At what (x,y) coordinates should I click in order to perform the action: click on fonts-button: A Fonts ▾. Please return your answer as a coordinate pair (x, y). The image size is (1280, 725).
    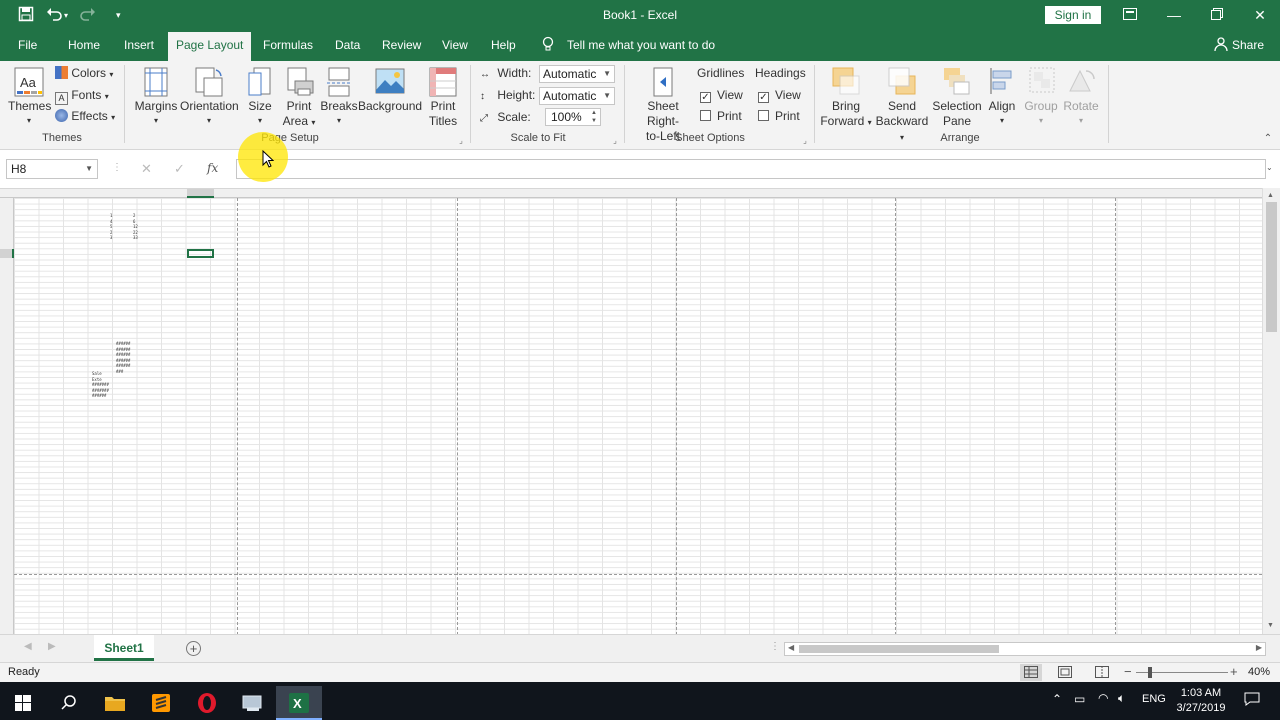
    Looking at the image, I should click on (82, 96).